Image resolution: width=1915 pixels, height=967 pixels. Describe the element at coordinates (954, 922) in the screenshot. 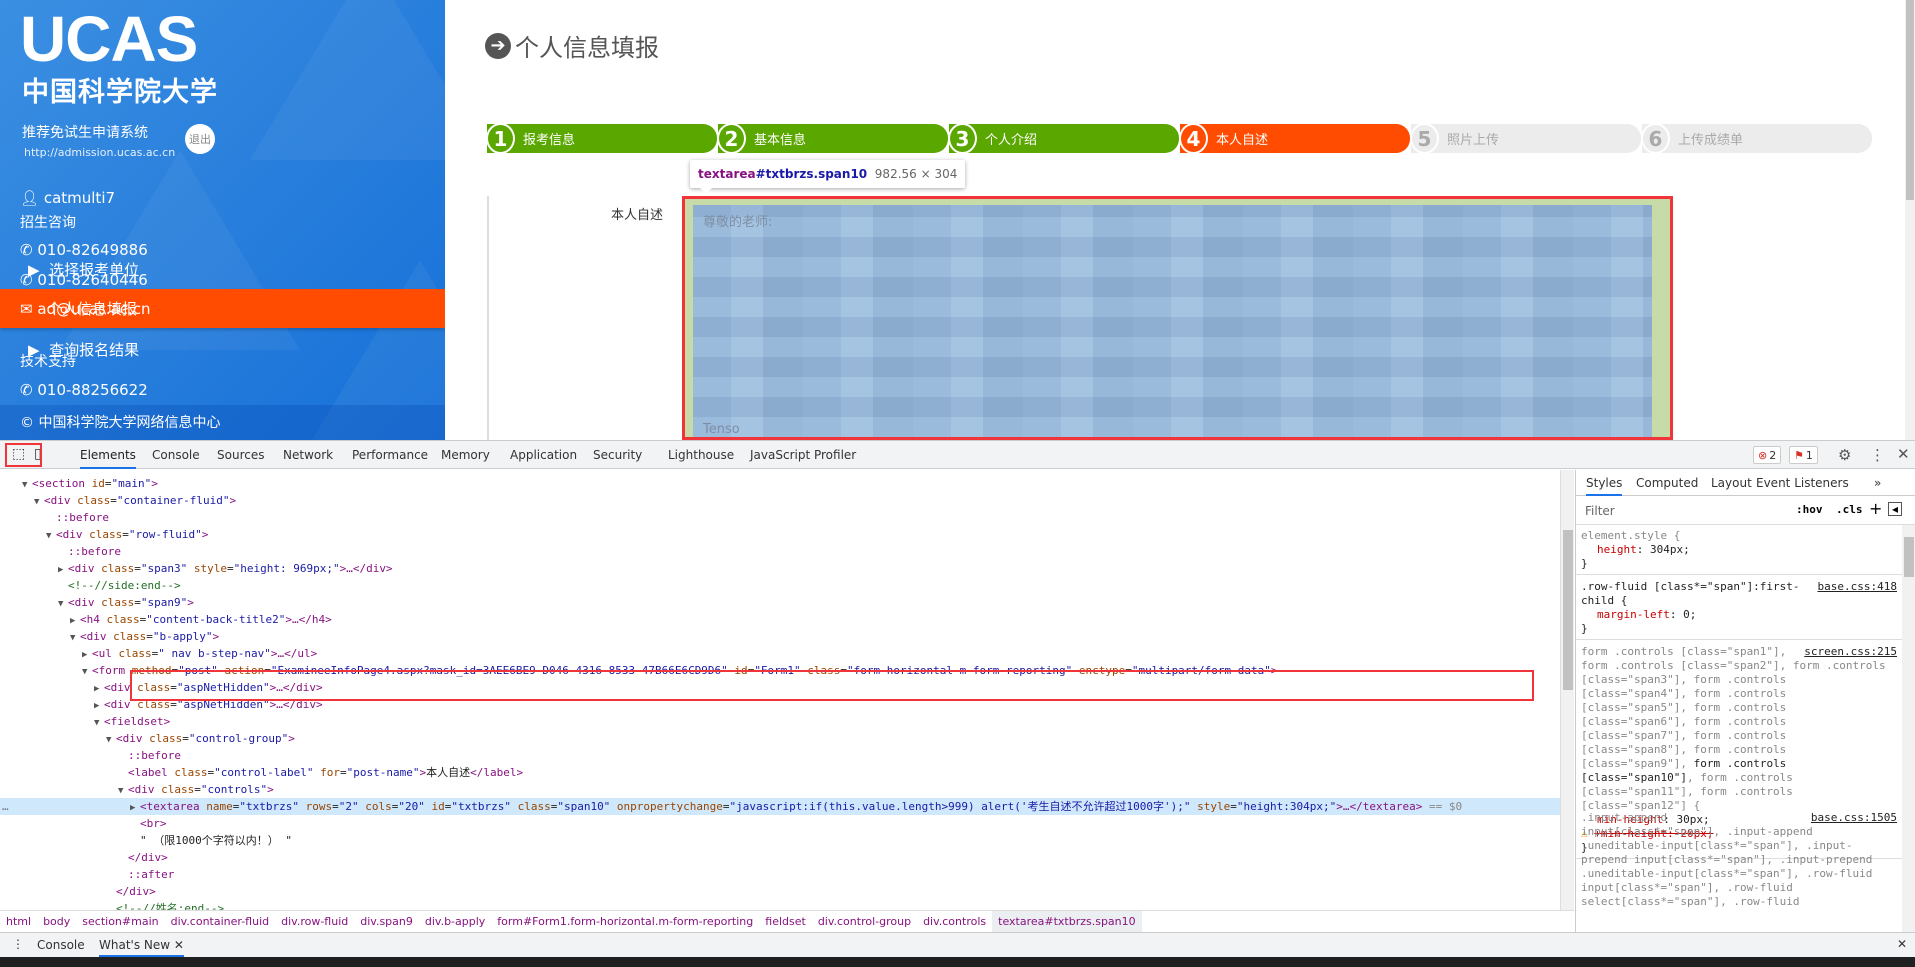

I see `breadcrumb-item: div.controls` at that location.